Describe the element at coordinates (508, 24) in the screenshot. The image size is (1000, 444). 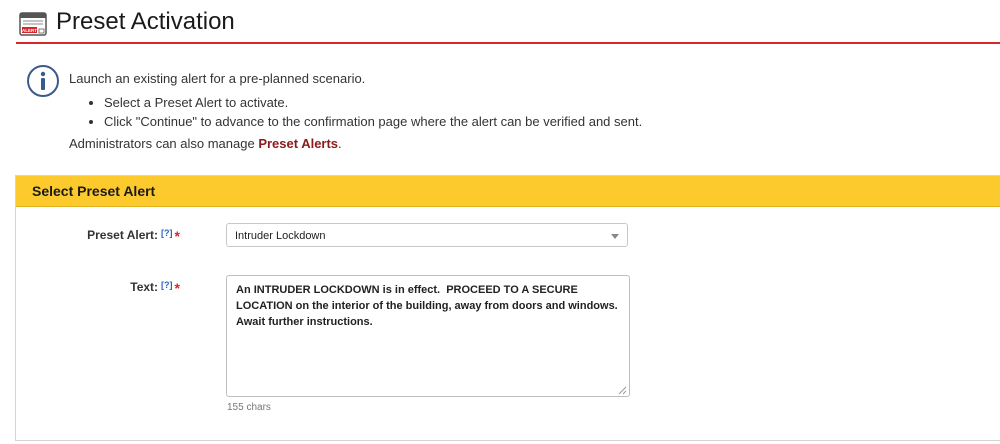
I see `page-header: ALERT Preset Activation` at that location.